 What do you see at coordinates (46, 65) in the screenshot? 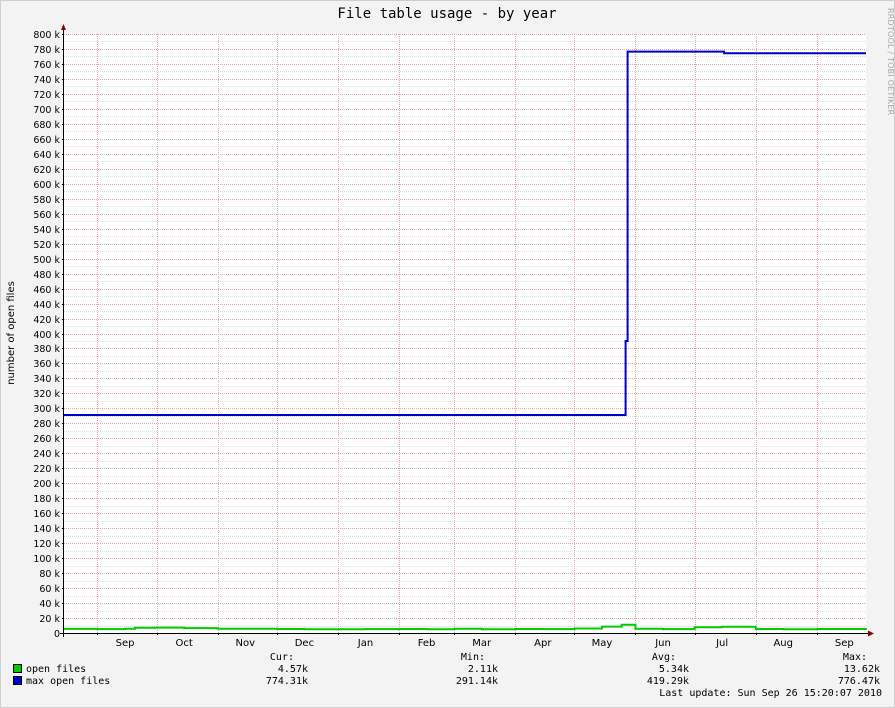
I see `y-tick-label: 760 k` at bounding box center [46, 65].